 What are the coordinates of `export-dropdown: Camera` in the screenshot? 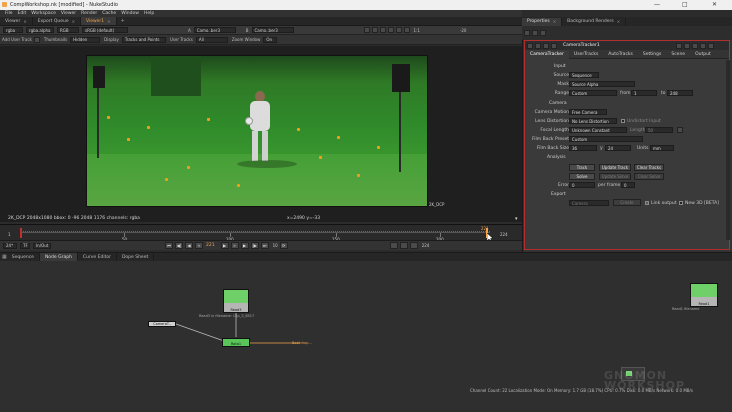 It's located at (589, 203).